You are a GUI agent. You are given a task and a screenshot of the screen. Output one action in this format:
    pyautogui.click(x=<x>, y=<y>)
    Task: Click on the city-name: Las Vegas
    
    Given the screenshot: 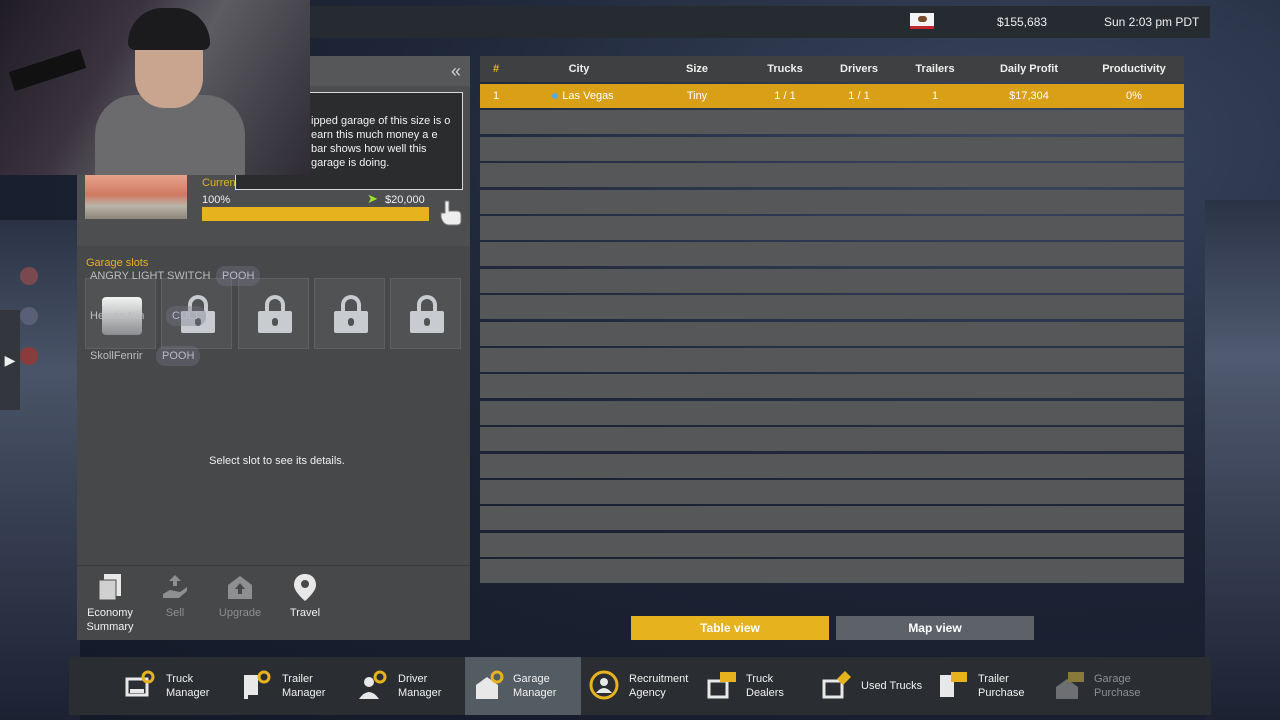 What is the action you would take?
    pyautogui.click(x=588, y=96)
    